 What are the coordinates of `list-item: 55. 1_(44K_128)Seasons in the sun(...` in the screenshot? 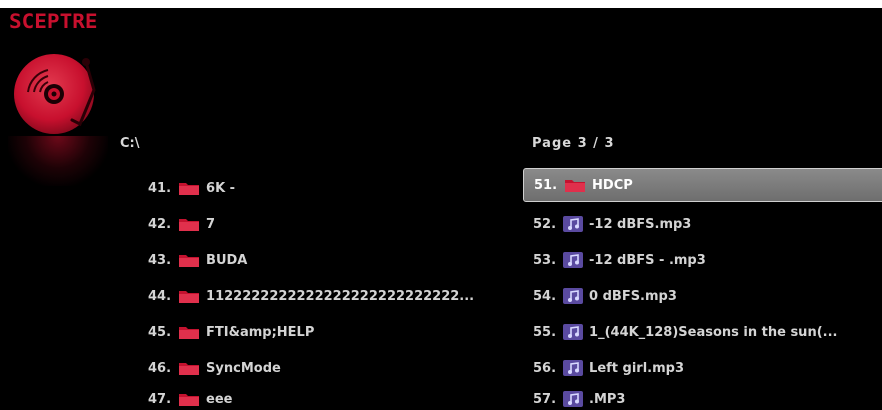 It's located at (685, 332).